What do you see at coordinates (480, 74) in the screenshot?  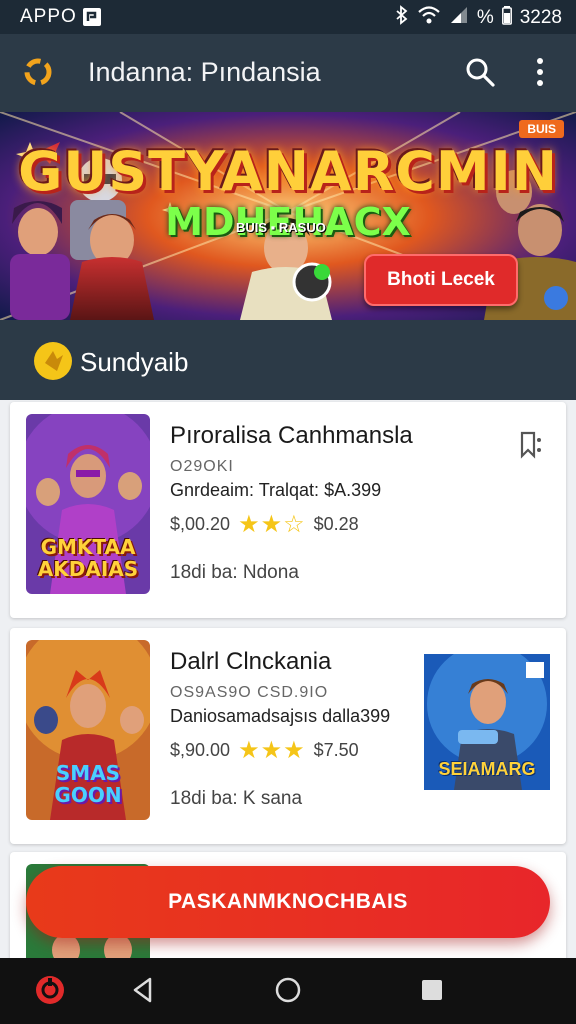 I see `search-icon` at bounding box center [480, 74].